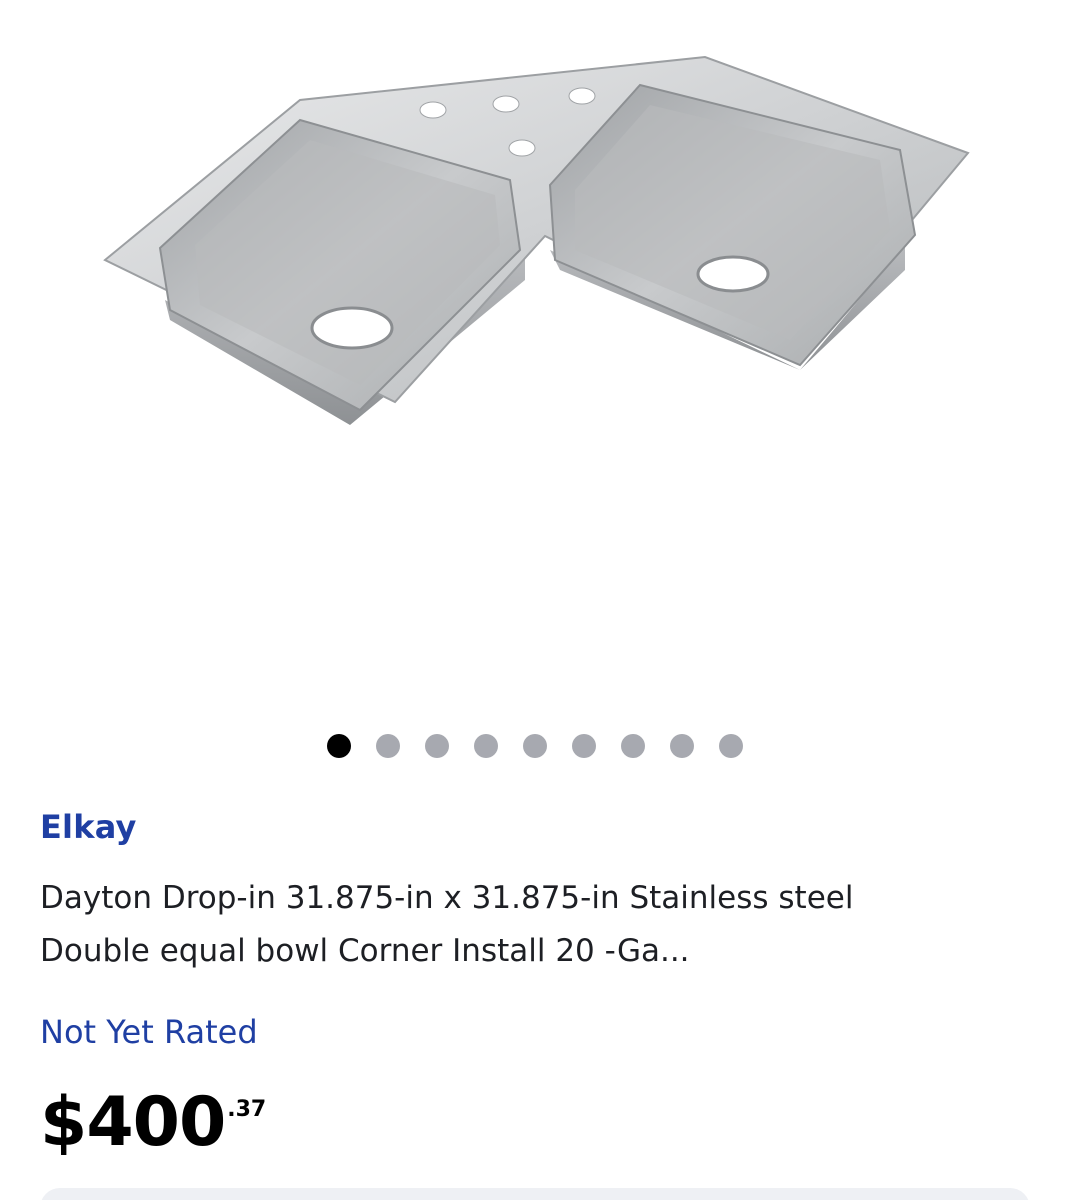 This screenshot has height=1200, width=1070. I want to click on bottom-panel, so click(535, 1194).